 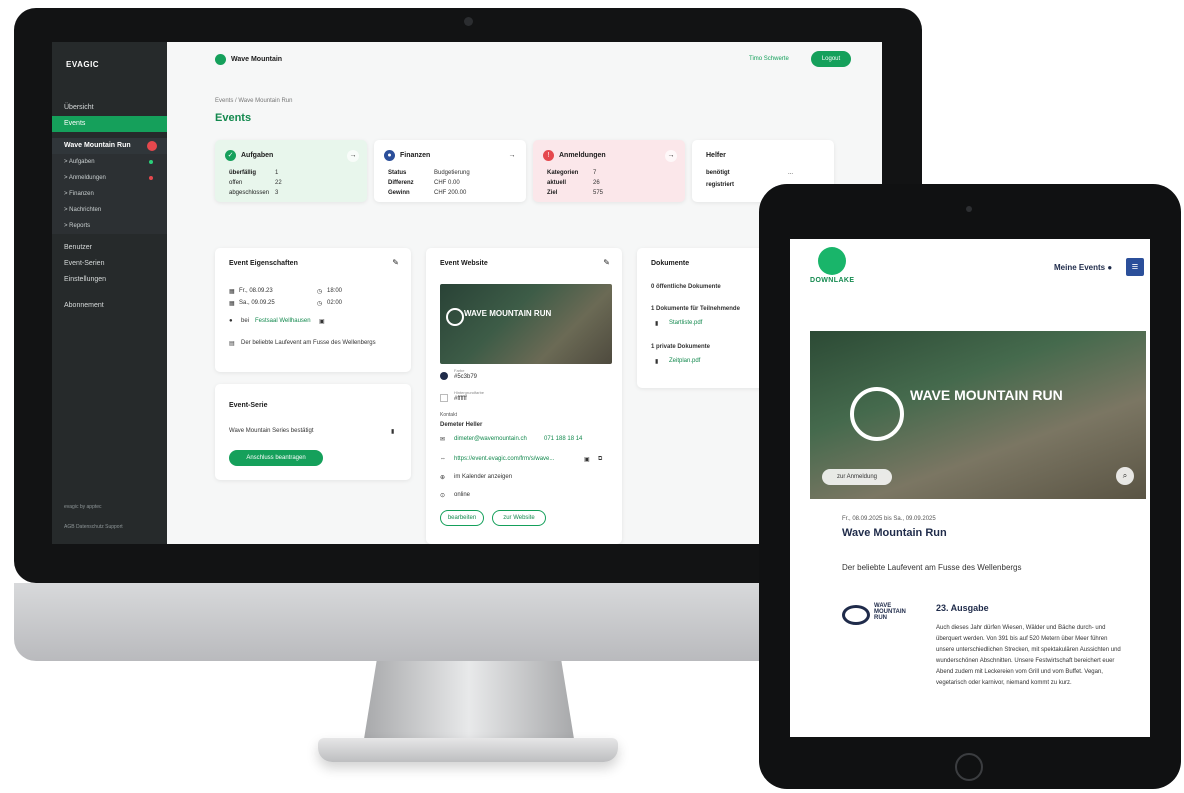 I want to click on card-title: Helfer, so click(x=716, y=155).